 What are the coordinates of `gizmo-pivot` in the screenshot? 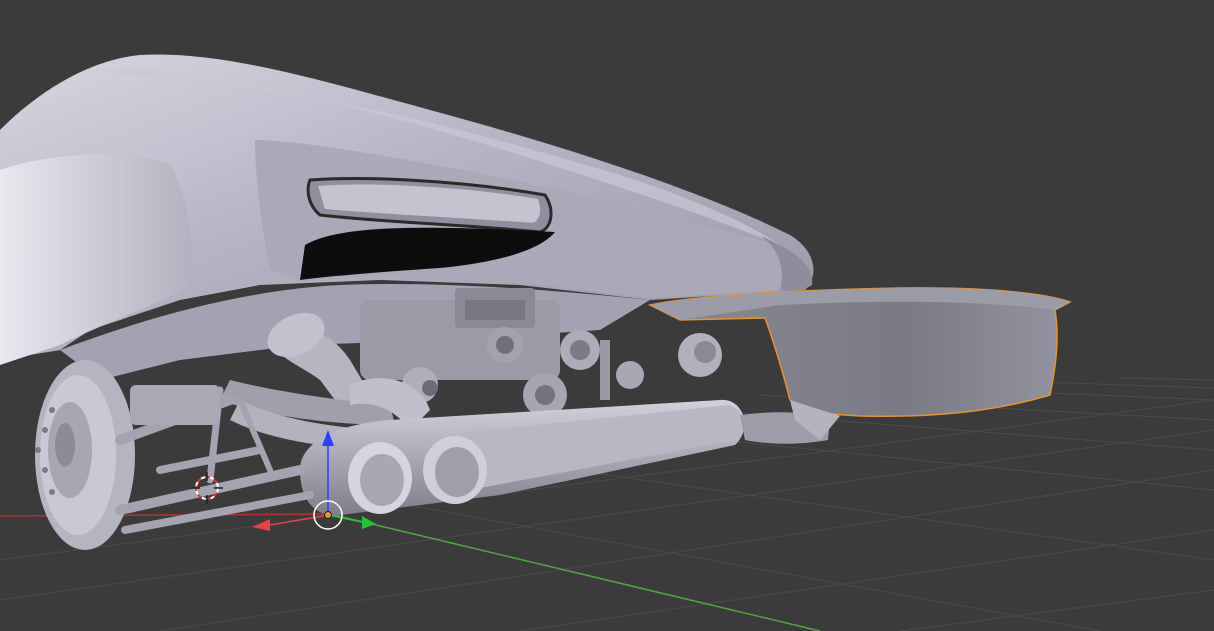 It's located at (328, 515).